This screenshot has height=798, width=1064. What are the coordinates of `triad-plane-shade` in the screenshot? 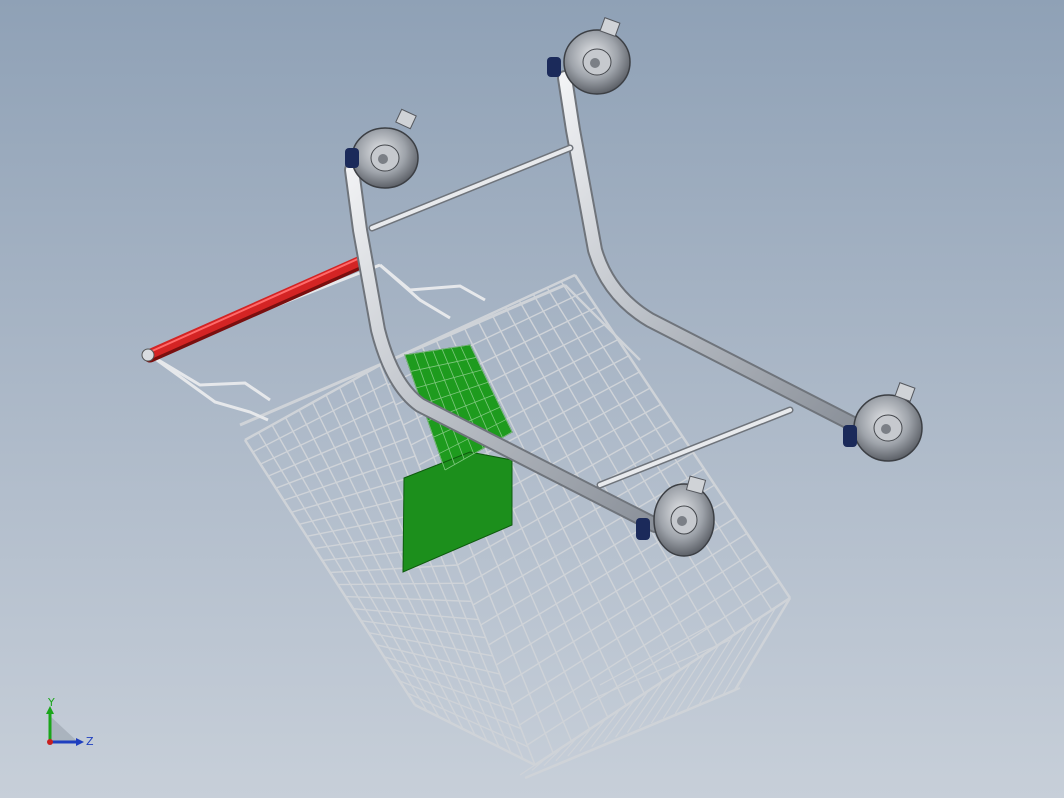 It's located at (64, 729).